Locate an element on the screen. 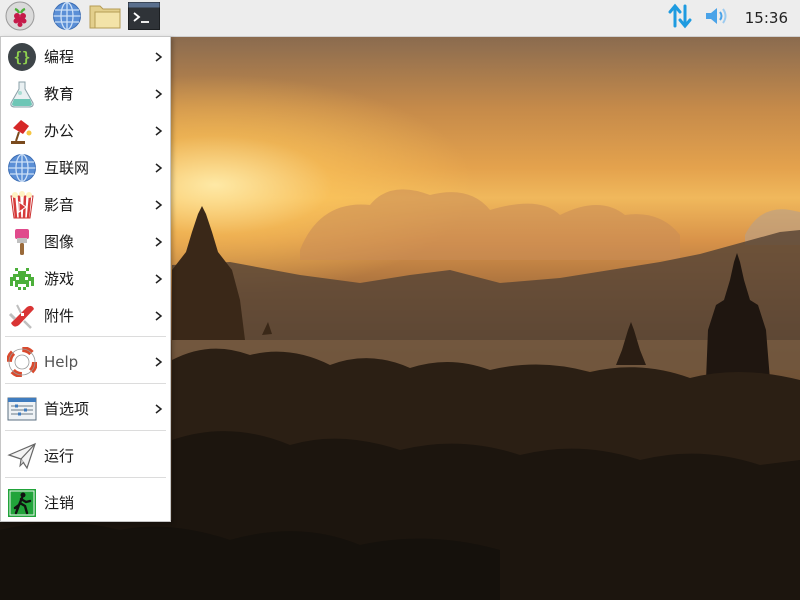 The image size is (800, 600). menu-item-sound-video: 影音 is located at coordinates (85, 204).